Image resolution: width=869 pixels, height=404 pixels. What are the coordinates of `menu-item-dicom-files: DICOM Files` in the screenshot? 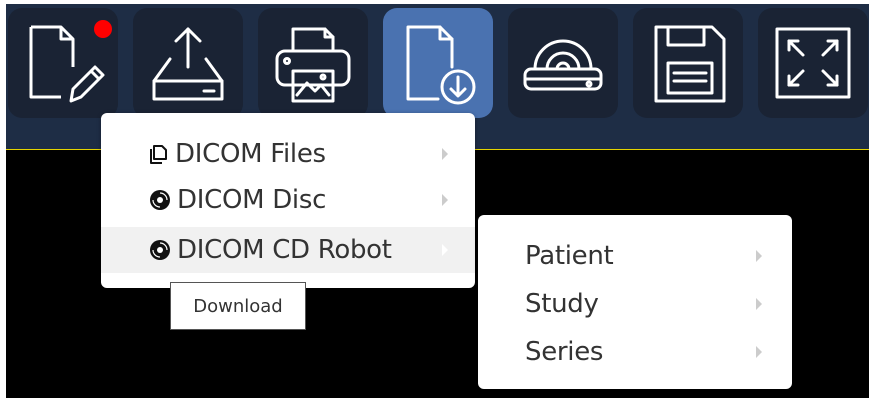 It's located at (288, 154).